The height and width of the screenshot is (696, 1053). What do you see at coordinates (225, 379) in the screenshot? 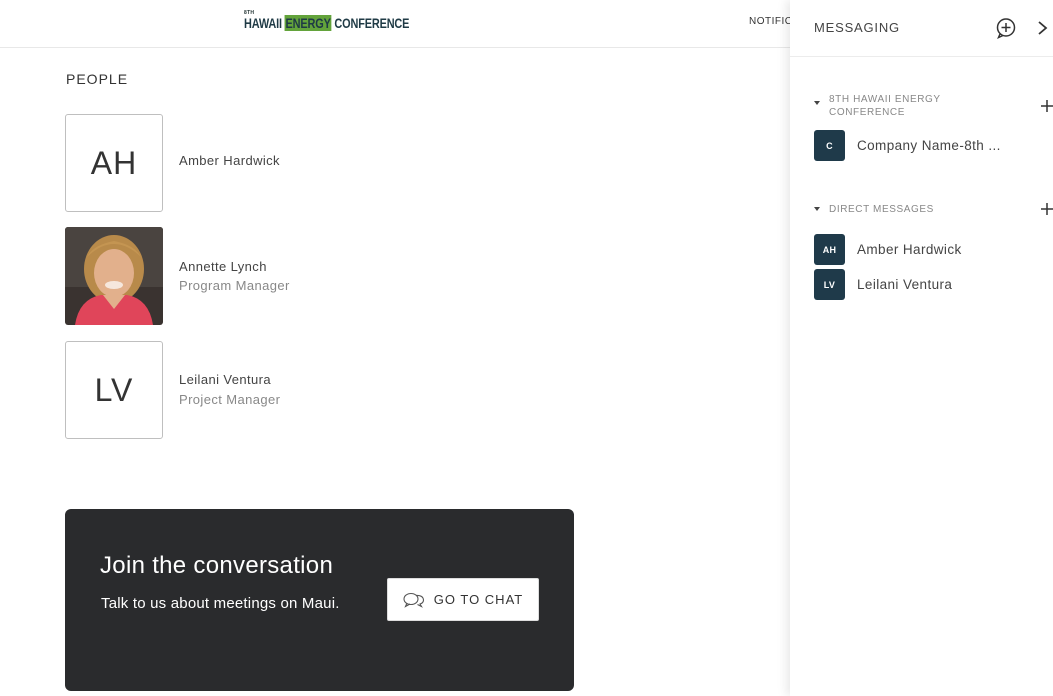
I see `person-name: Leilani Ventura` at bounding box center [225, 379].